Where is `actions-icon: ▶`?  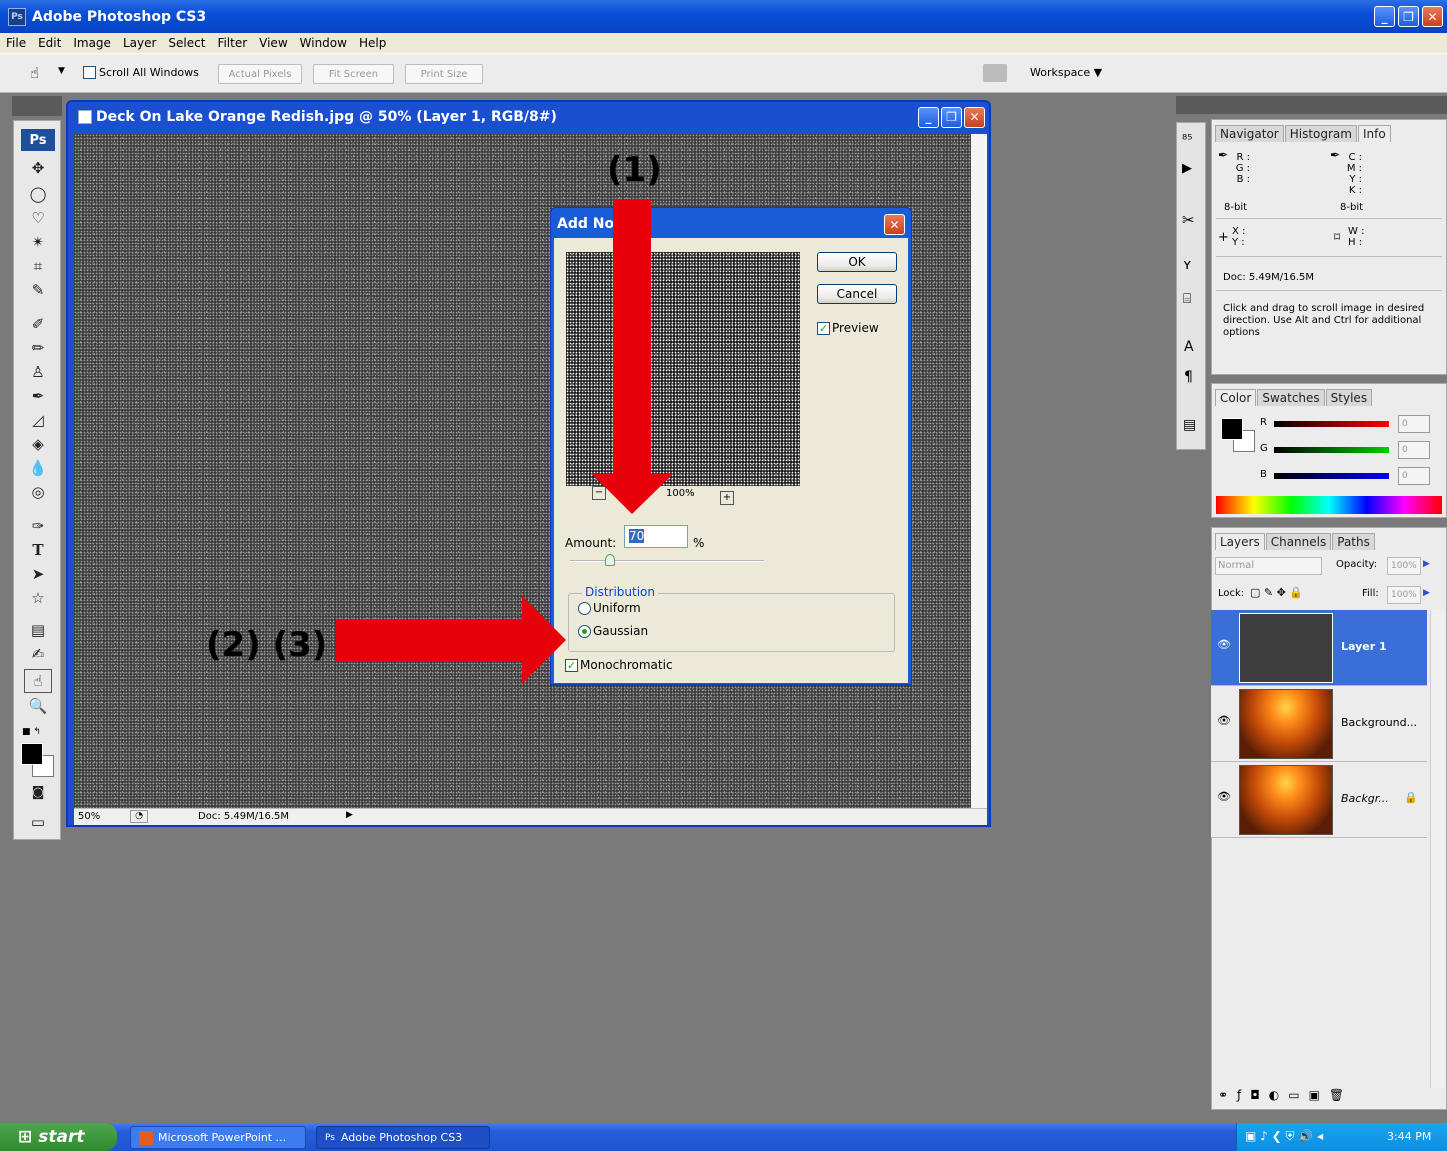 actions-icon: ▶ is located at coordinates (1187, 168).